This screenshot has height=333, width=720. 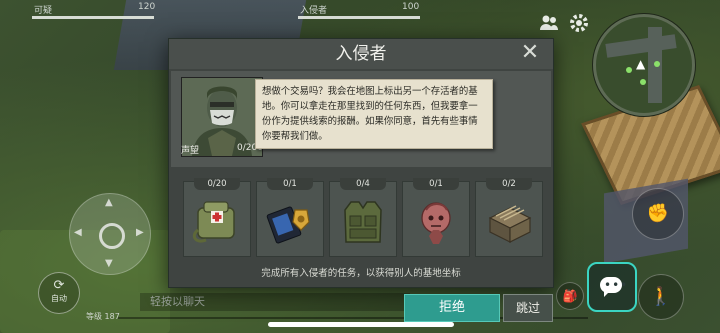 I want to click on item-count: 0/4, so click(x=363, y=184).